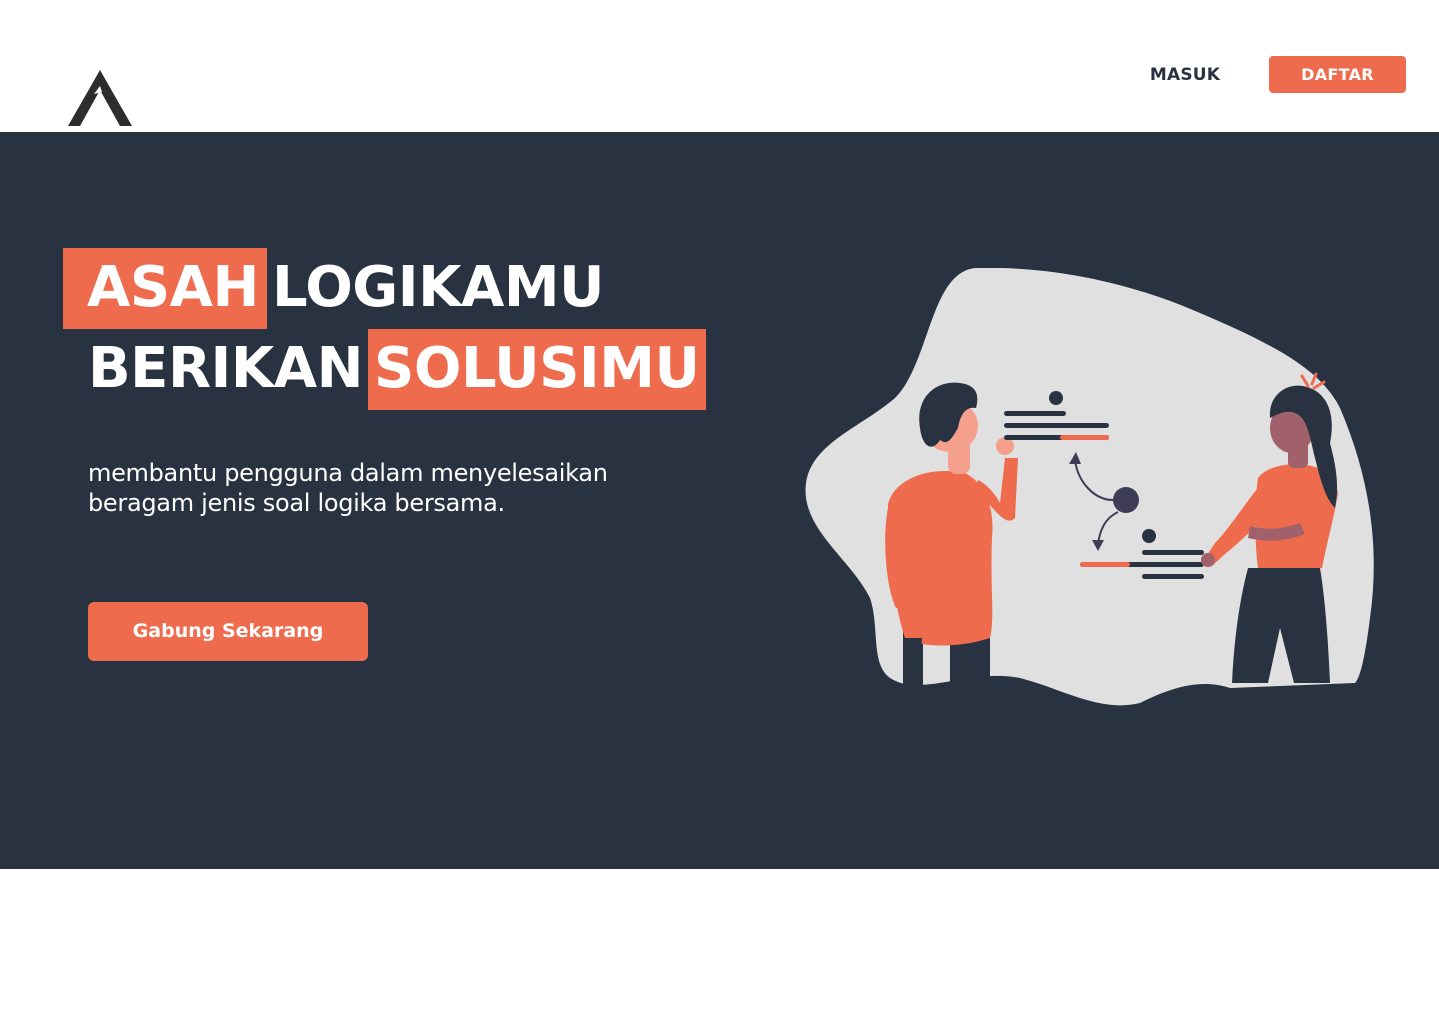 Image resolution: width=1439 pixels, height=1024 pixels. I want to click on register-button: DAFTAR, so click(1337, 74).